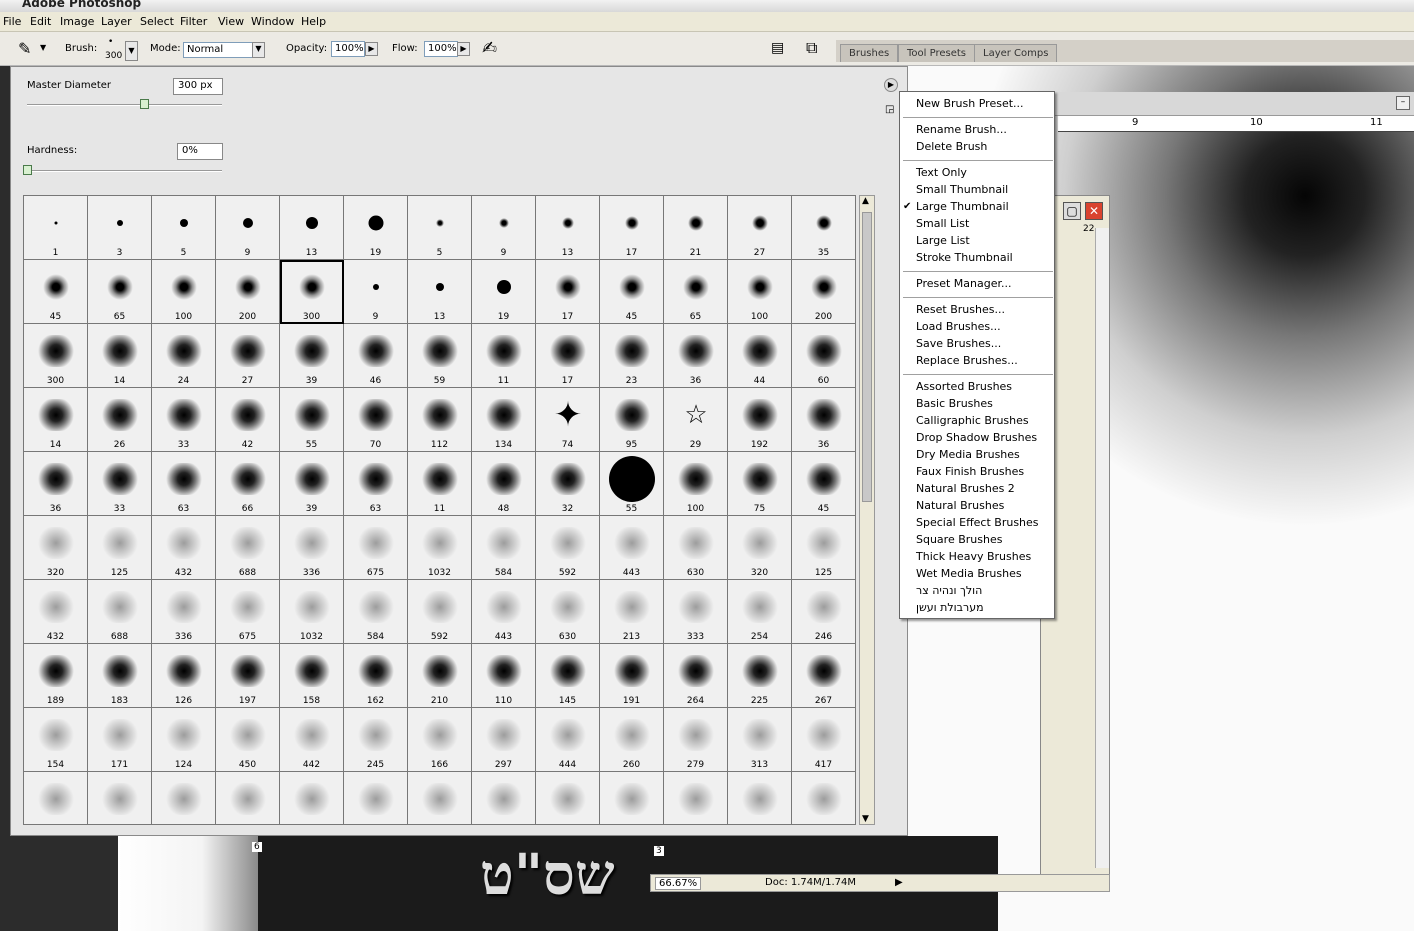 The width and height of the screenshot is (1414, 931). What do you see at coordinates (504, 484) in the screenshot?
I see `brush-preset: 48` at bounding box center [504, 484].